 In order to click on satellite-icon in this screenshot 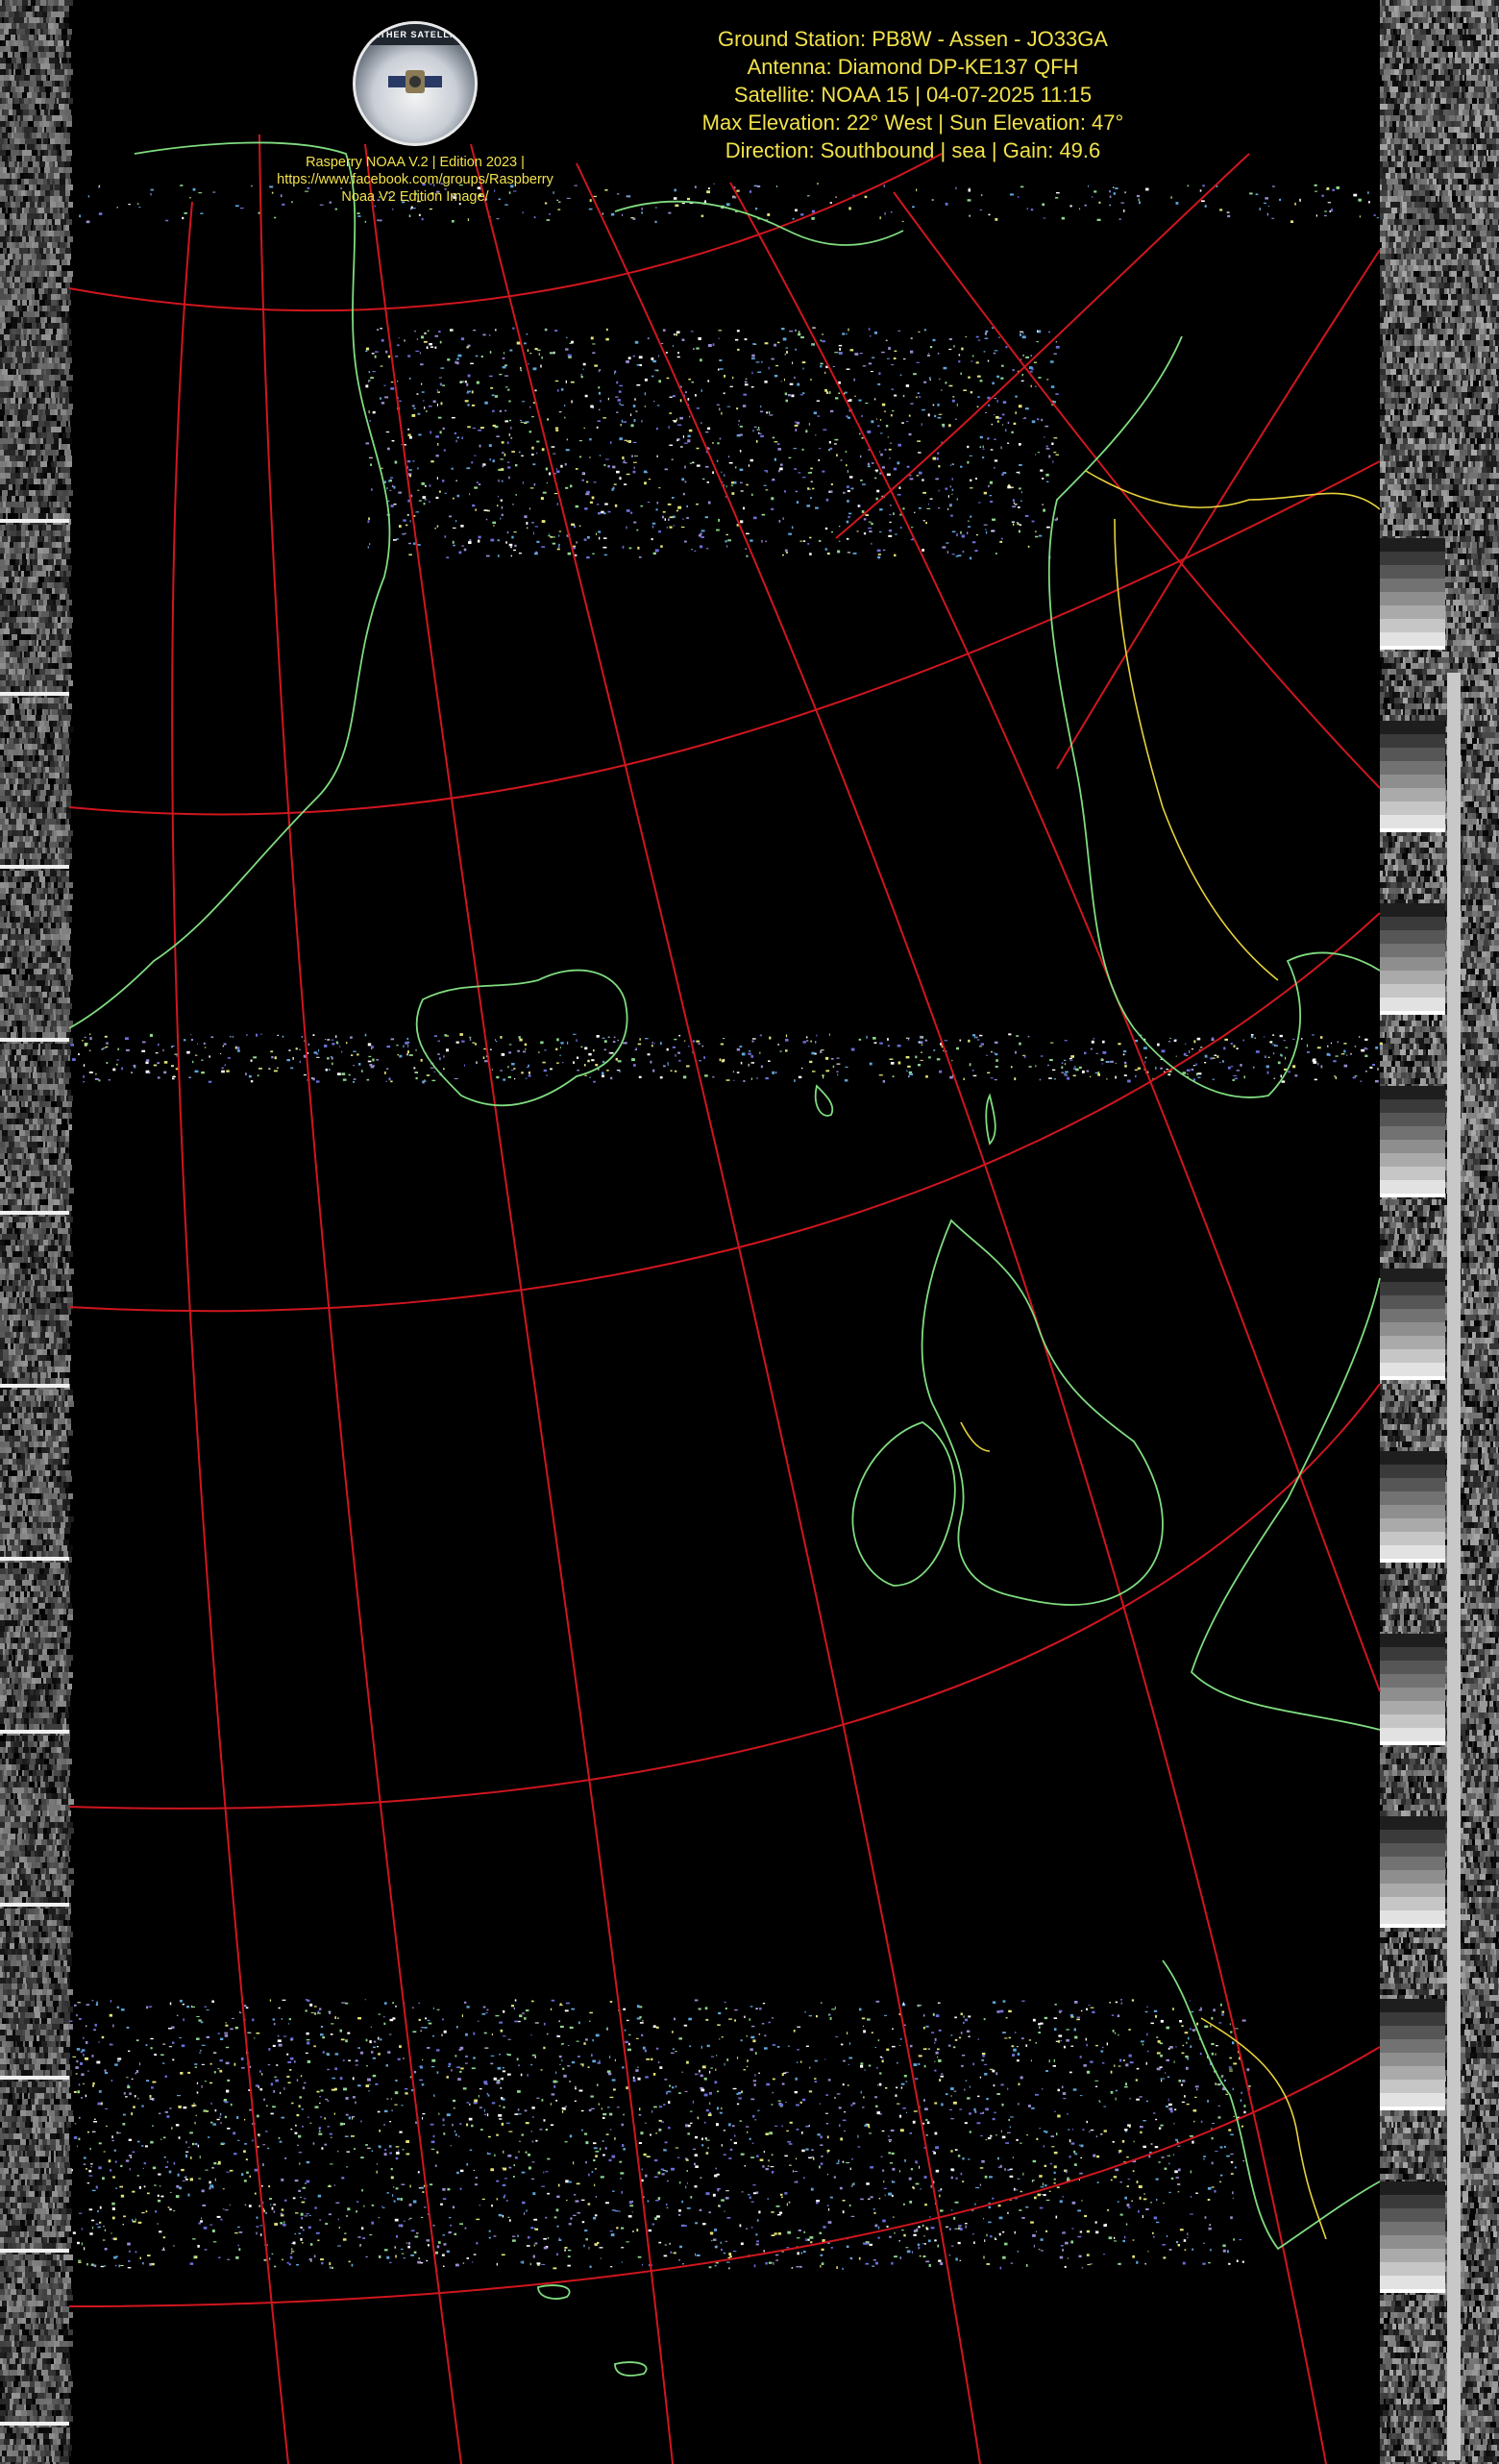, I will do `click(415, 81)`.